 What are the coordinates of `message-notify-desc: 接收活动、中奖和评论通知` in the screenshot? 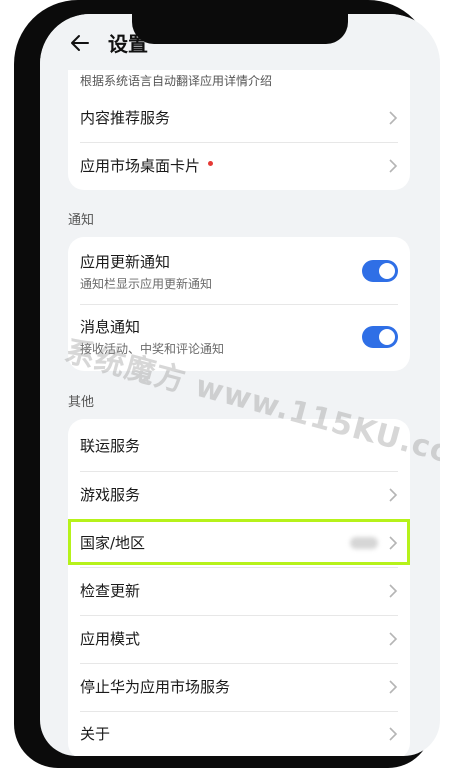 It's located at (152, 349).